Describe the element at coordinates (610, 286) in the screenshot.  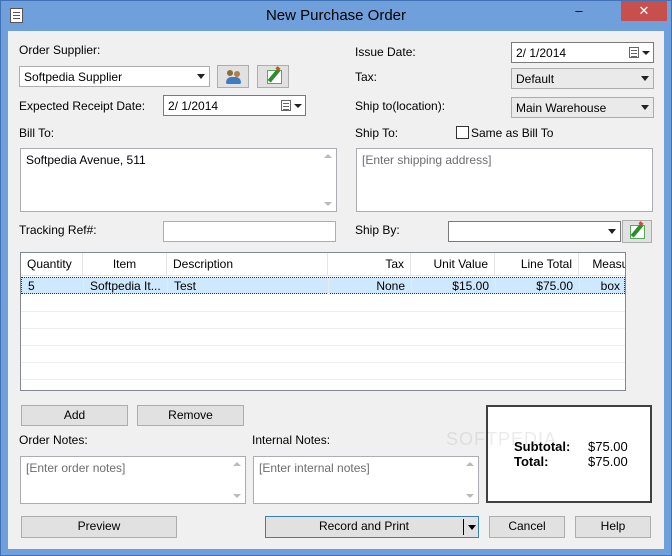
I see `cell-measure: box` at that location.